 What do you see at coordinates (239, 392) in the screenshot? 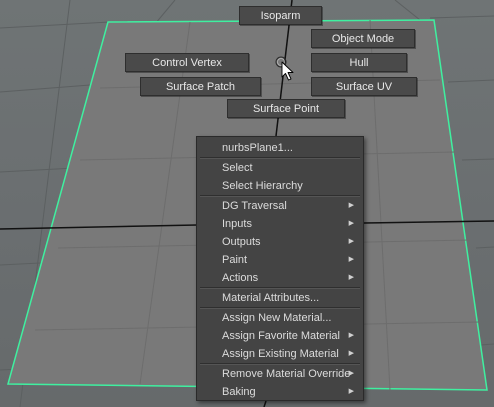
I see `menu-item-label: Baking` at bounding box center [239, 392].